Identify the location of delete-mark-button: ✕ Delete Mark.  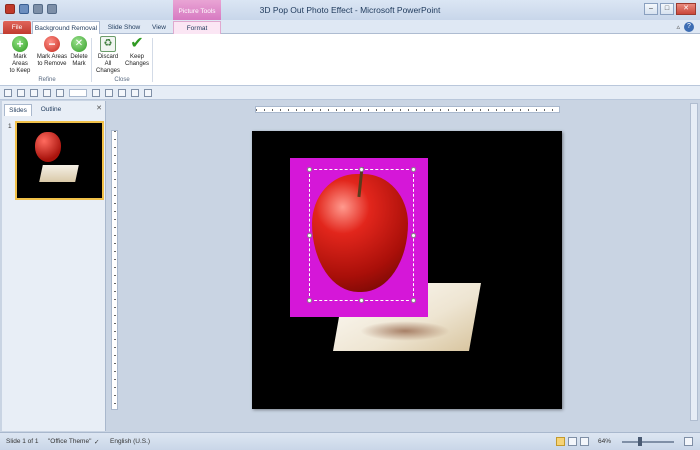
(79, 52).